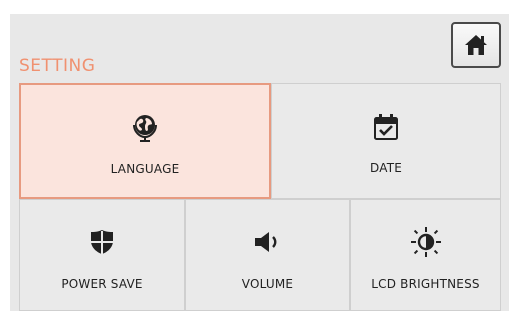  Describe the element at coordinates (267, 284) in the screenshot. I see `volume-label: VOLUME` at that location.